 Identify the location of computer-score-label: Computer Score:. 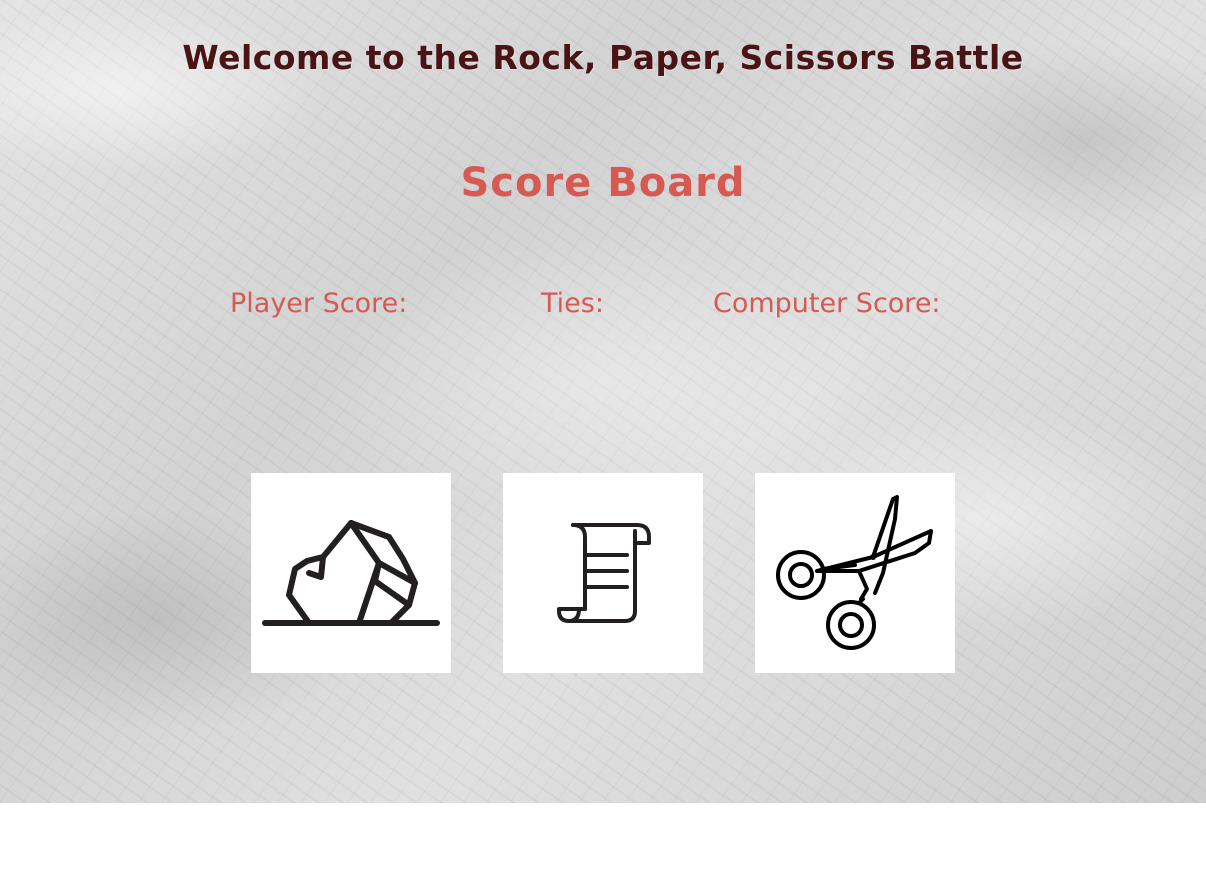
(827, 303).